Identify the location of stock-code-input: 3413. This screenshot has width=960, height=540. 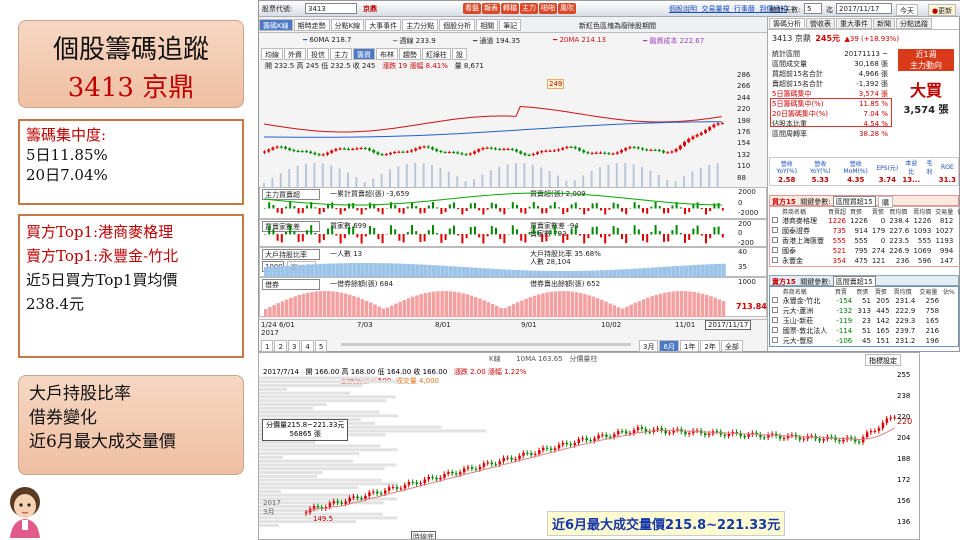
(331, 8).